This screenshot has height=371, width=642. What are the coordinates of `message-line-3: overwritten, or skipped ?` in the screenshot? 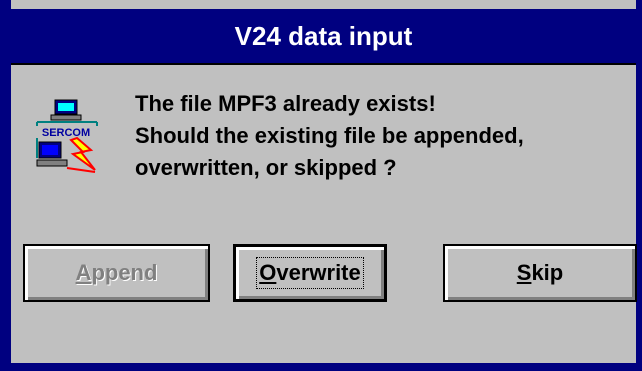 It's located at (266, 167).